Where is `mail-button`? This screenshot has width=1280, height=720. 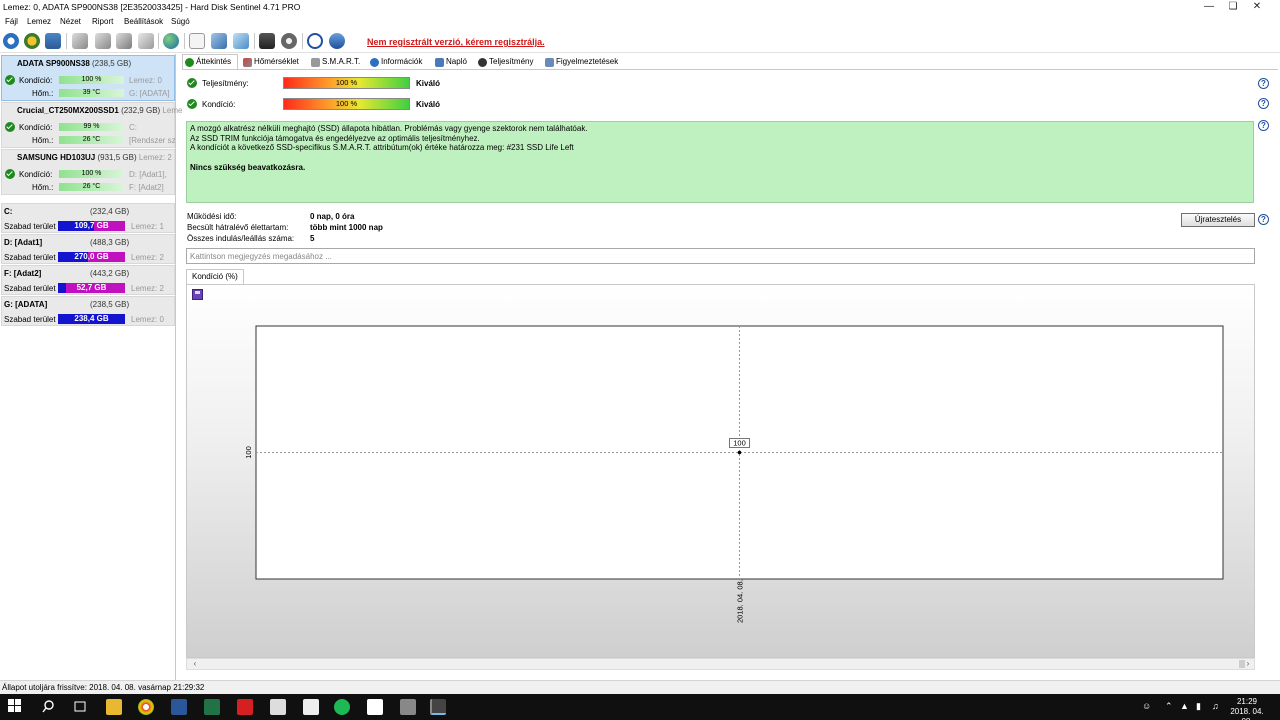 mail-button is located at coordinates (311, 707).